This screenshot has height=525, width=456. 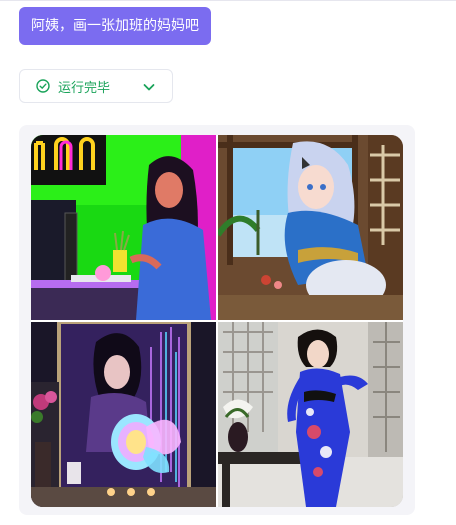 What do you see at coordinates (149, 87) in the screenshot?
I see `chevron-down-icon` at bounding box center [149, 87].